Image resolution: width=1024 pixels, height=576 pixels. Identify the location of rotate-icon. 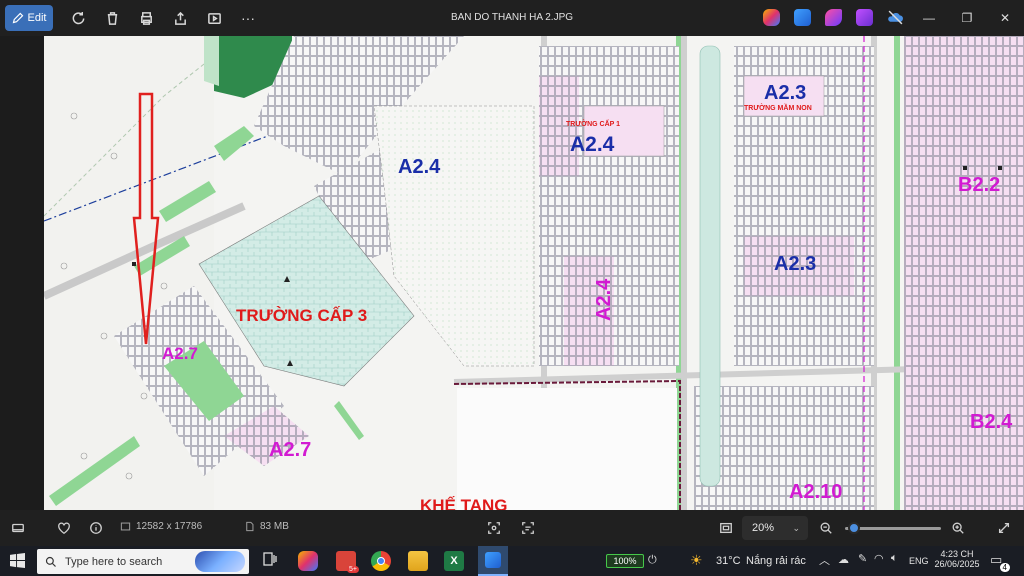
(78, 17).